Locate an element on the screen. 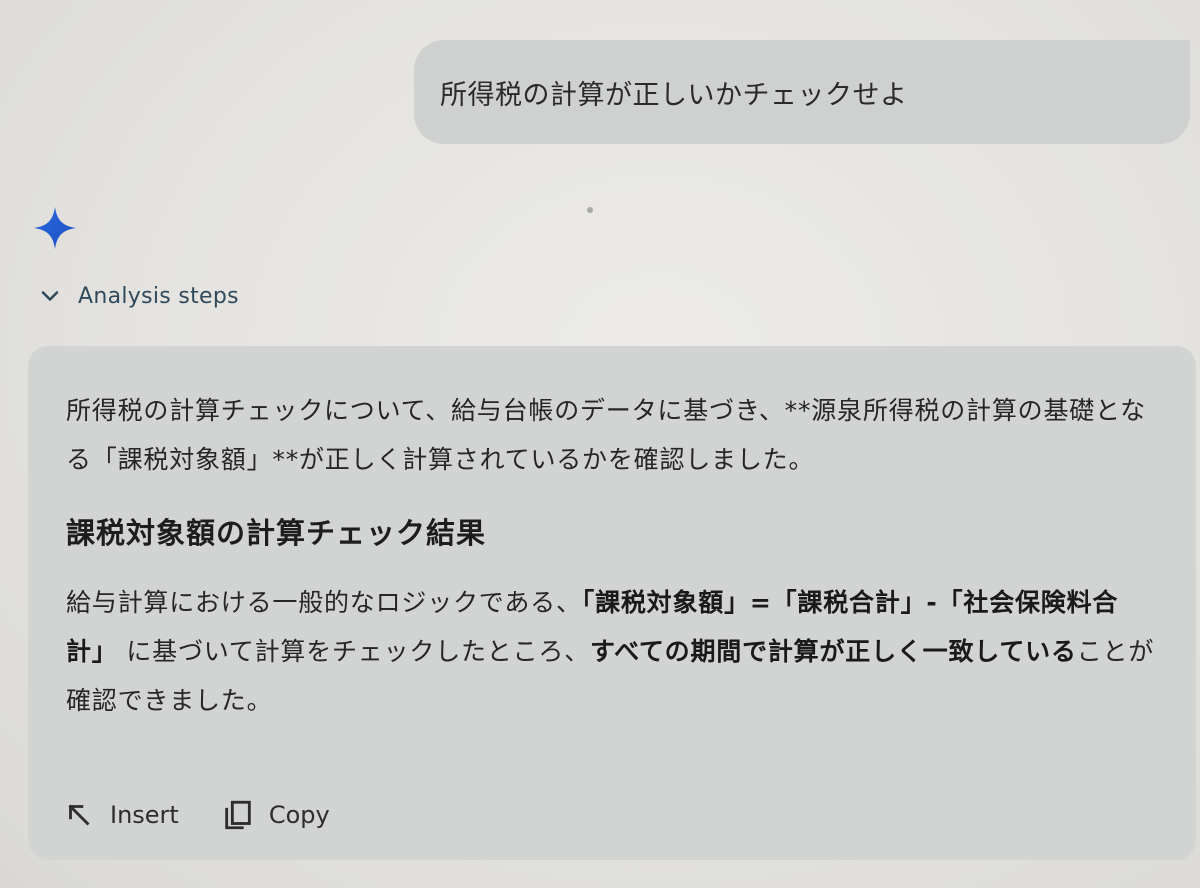  response-actions: Insert Copy is located at coordinates (196, 815).